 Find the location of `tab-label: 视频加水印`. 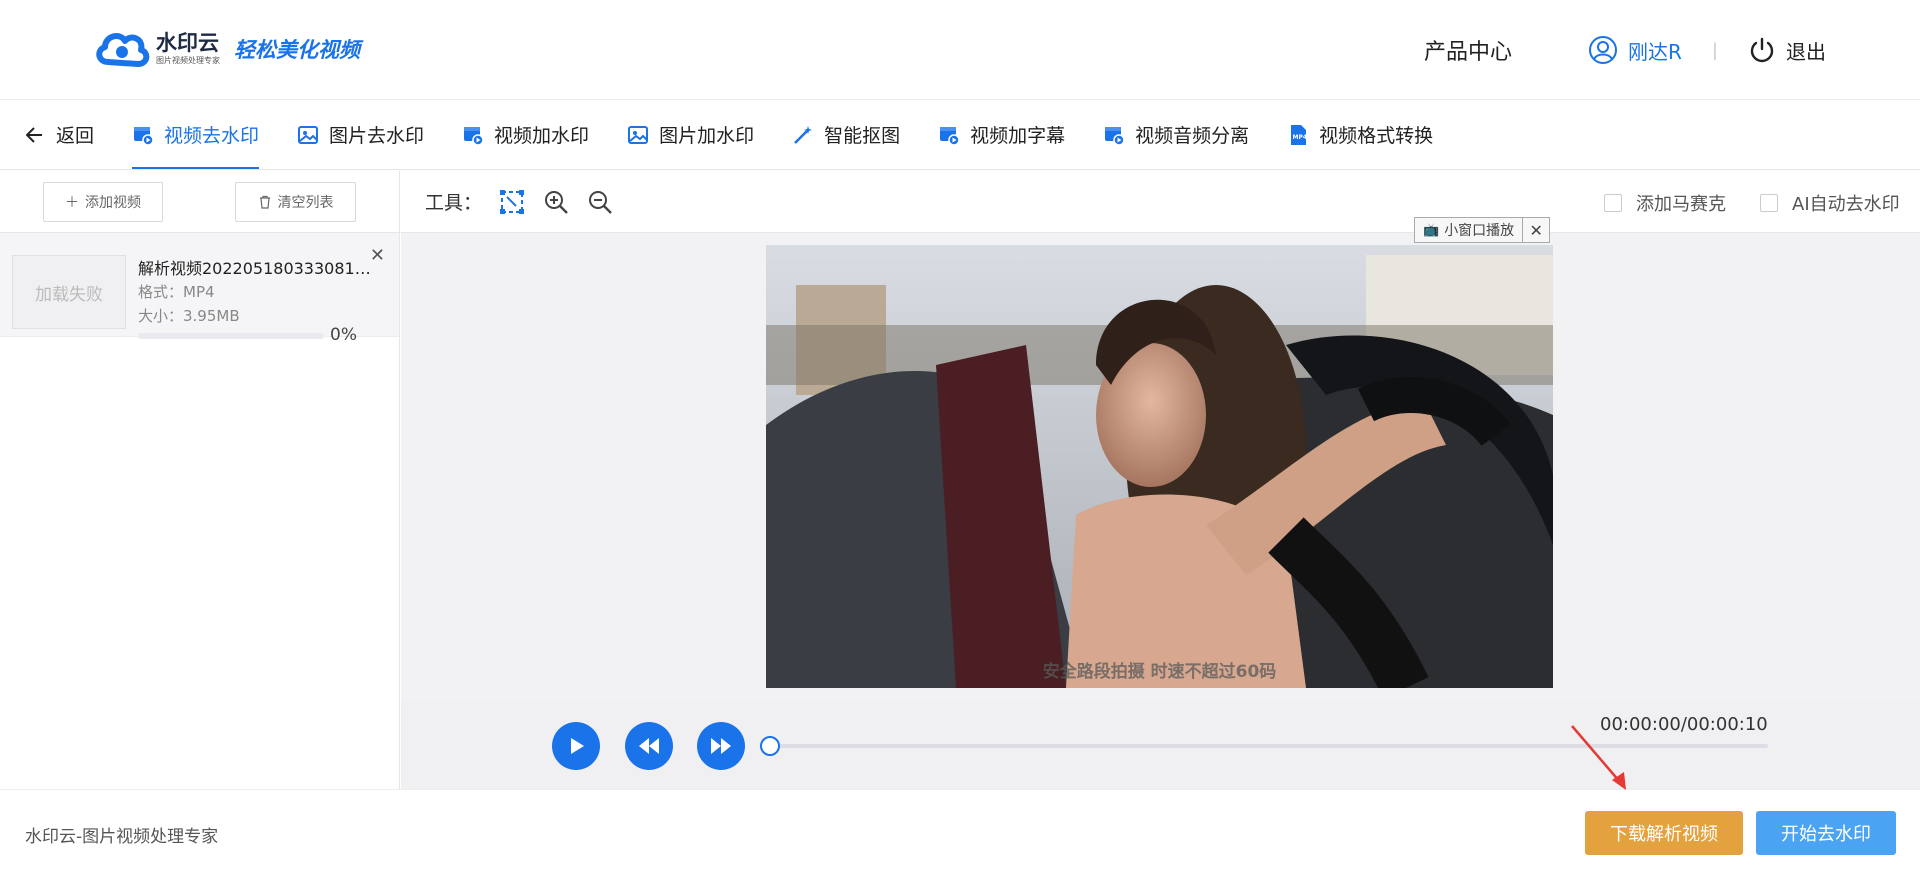

tab-label: 视频加水印 is located at coordinates (542, 136).